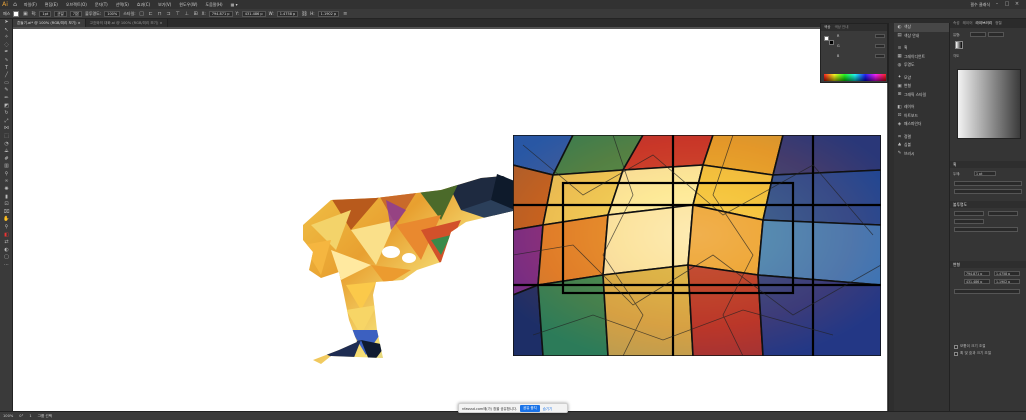  I want to click on panel-item-color-guide: ▤ 색상 안내, so click(921, 36).